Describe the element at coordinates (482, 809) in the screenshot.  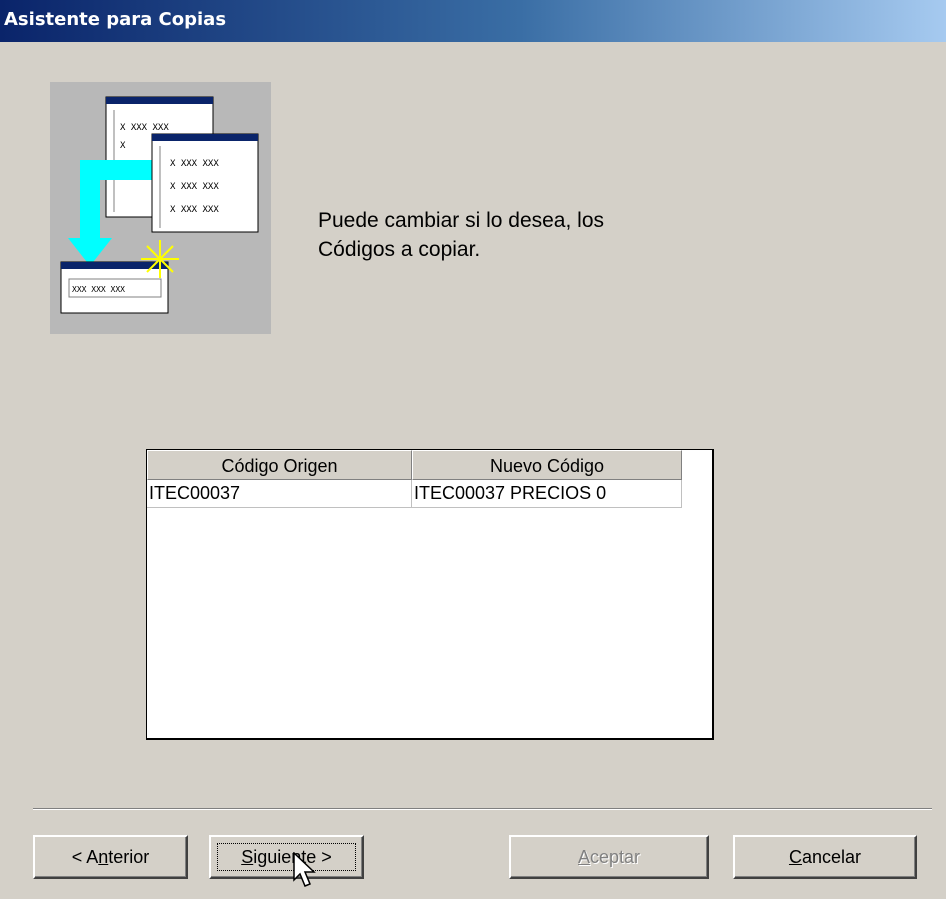
I see `separator` at that location.